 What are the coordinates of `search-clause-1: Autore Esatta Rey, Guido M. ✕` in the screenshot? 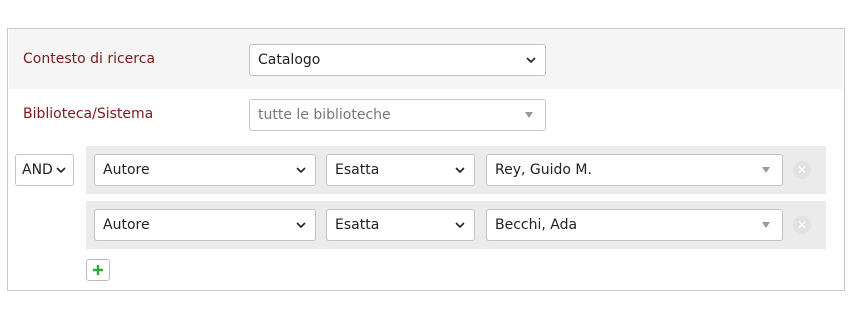 It's located at (456, 170).